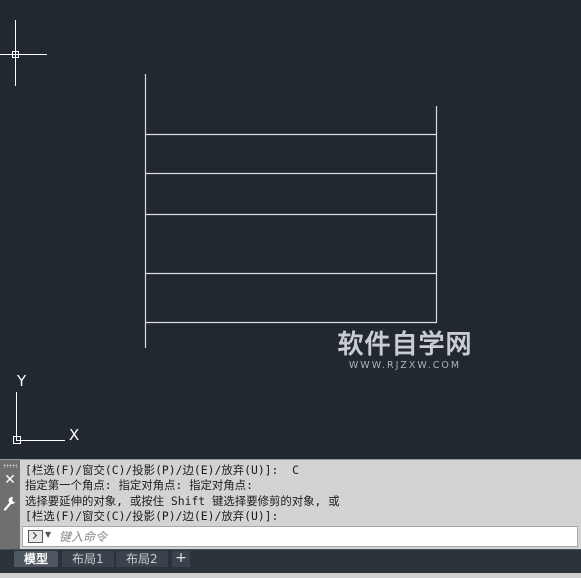 The height and width of the screenshot is (578, 581). What do you see at coordinates (152, 515) in the screenshot?
I see `history-line: [栏选(F)/窗交(C)/投影(P)/边(E)/放弃(U)]:` at bounding box center [152, 515].